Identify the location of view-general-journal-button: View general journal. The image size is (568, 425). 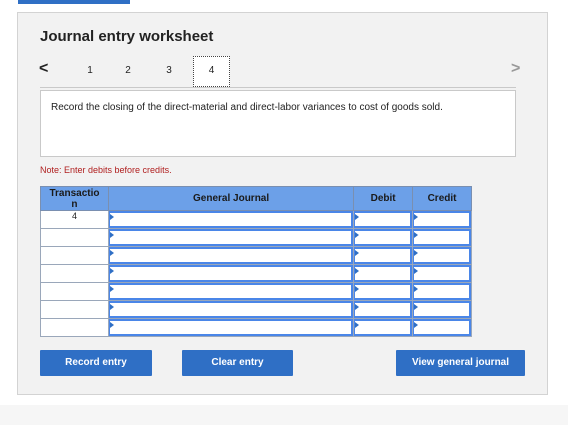
(460, 363).